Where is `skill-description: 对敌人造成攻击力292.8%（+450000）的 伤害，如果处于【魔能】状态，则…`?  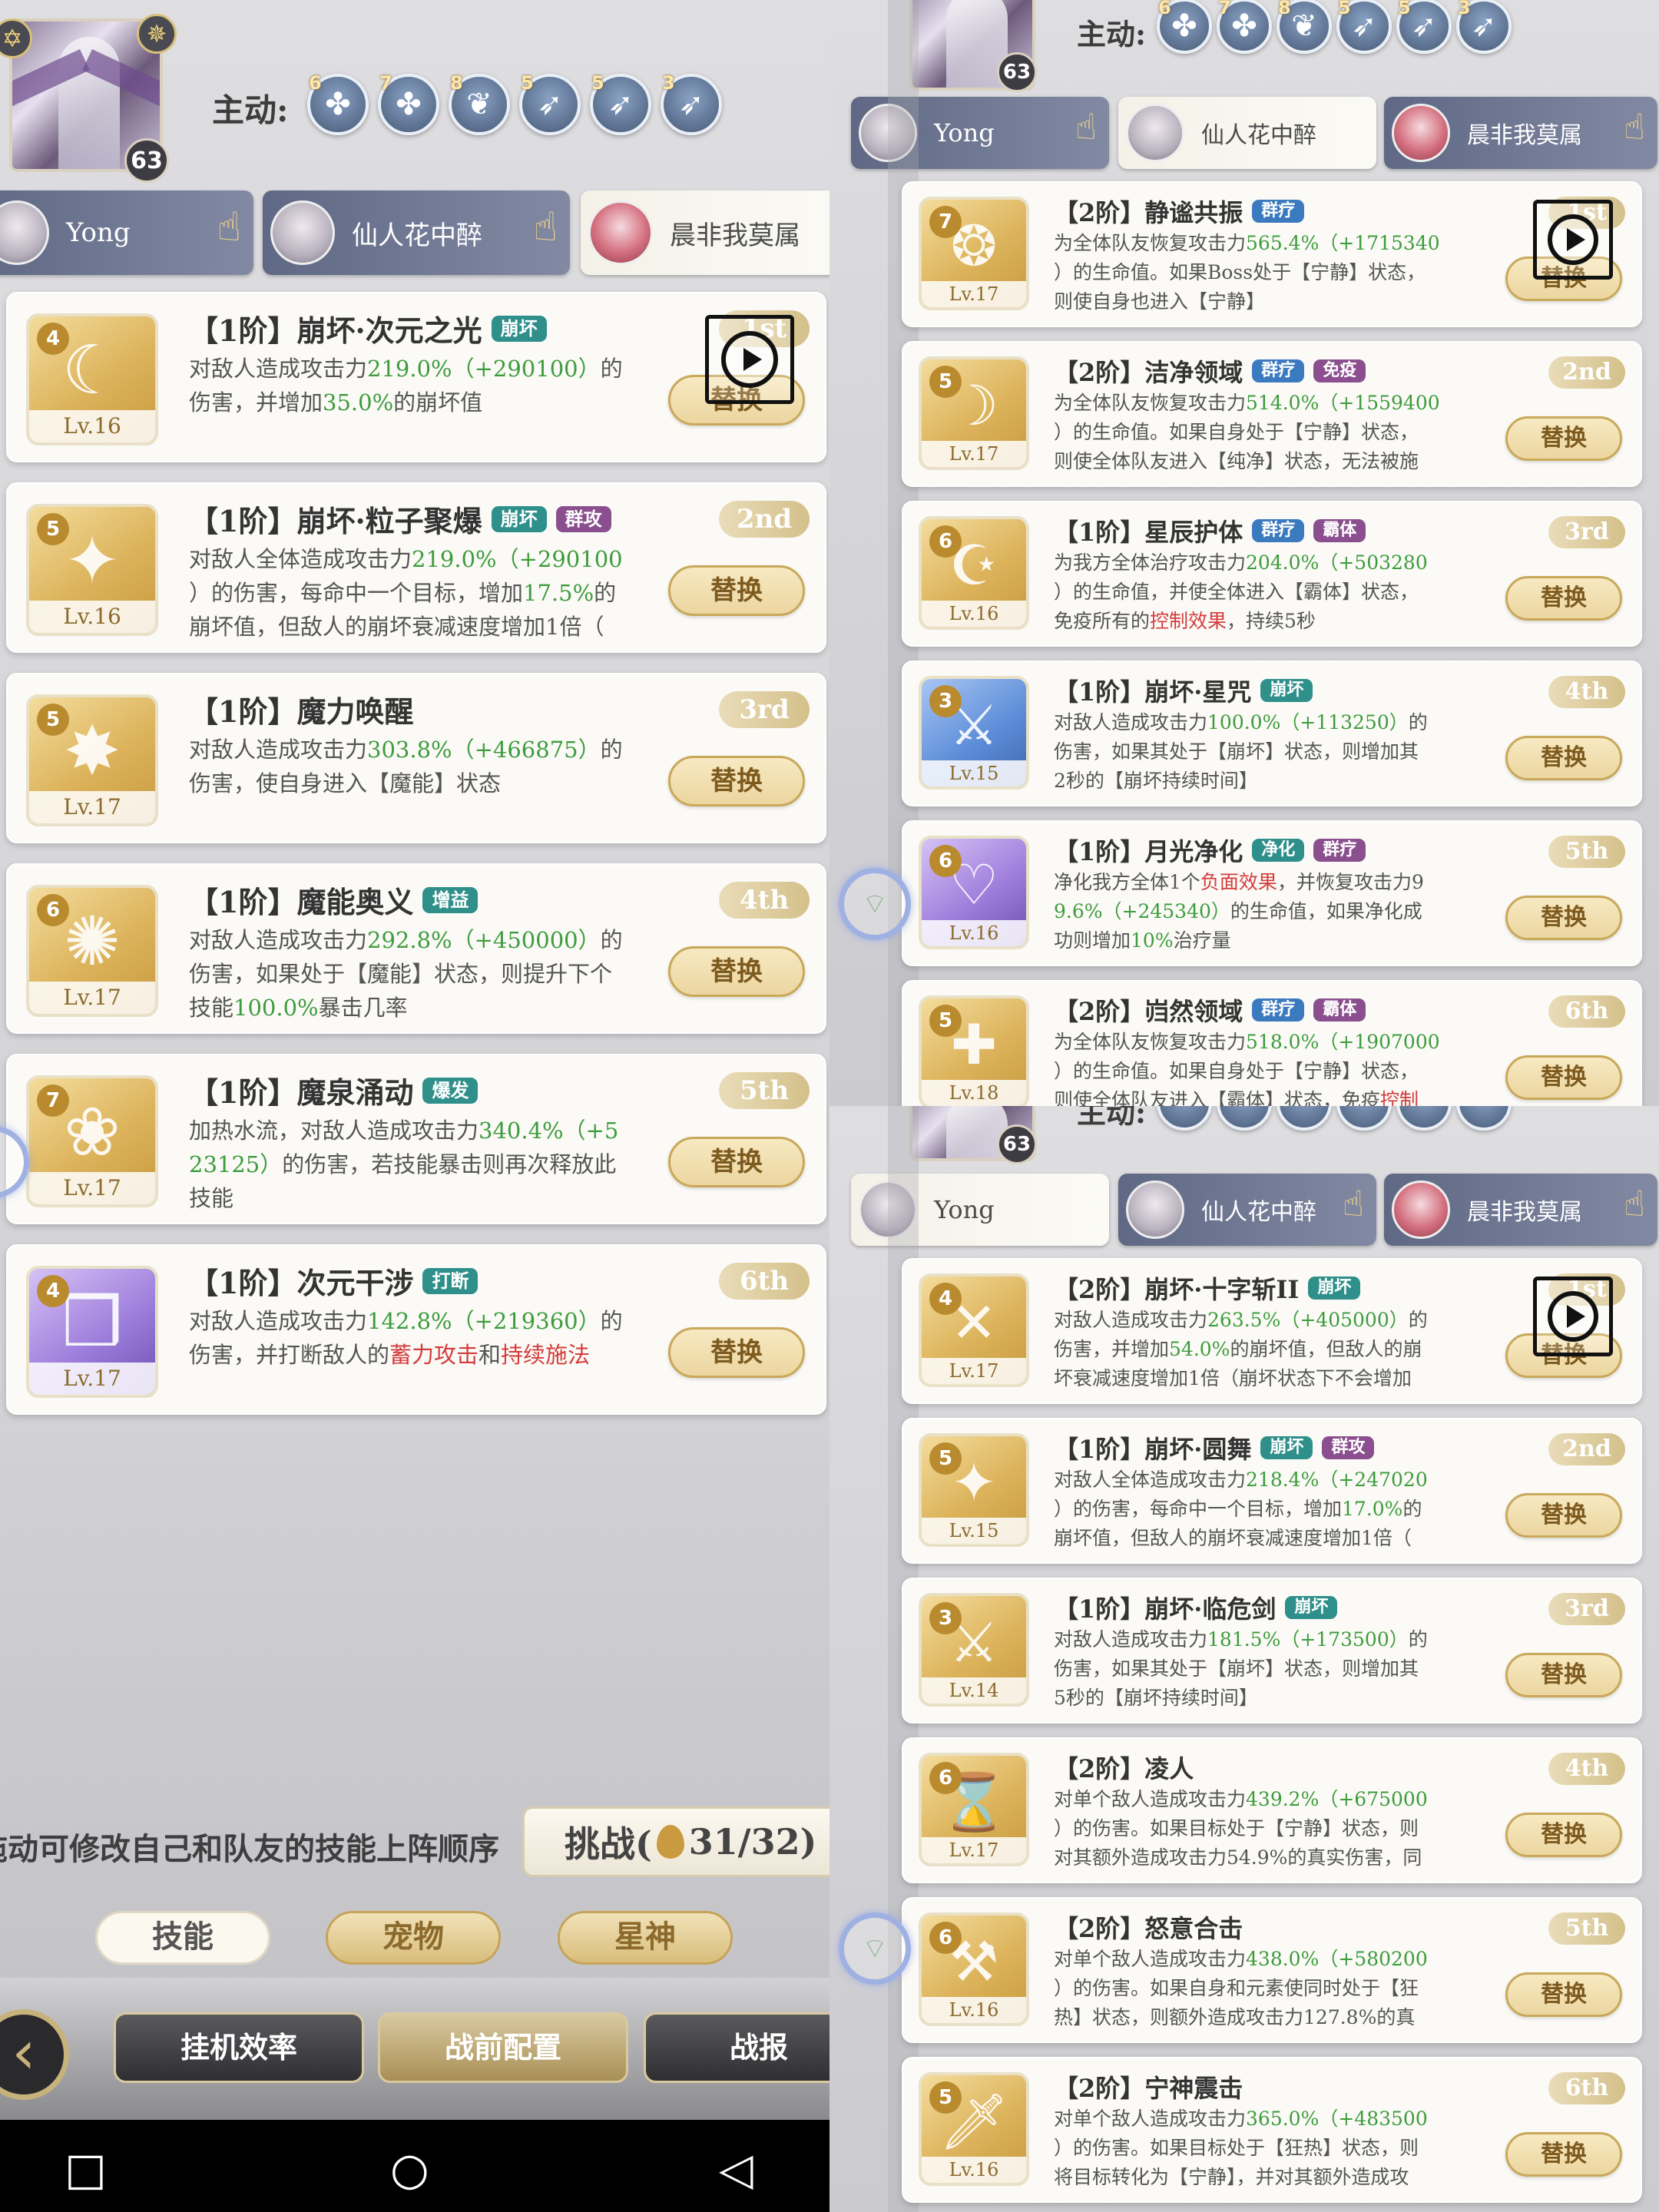
skill-description: 对敌人造成攻击力292.8%（+450000）的 伤害，如果处于【魔能】状态，则… is located at coordinates (406, 974).